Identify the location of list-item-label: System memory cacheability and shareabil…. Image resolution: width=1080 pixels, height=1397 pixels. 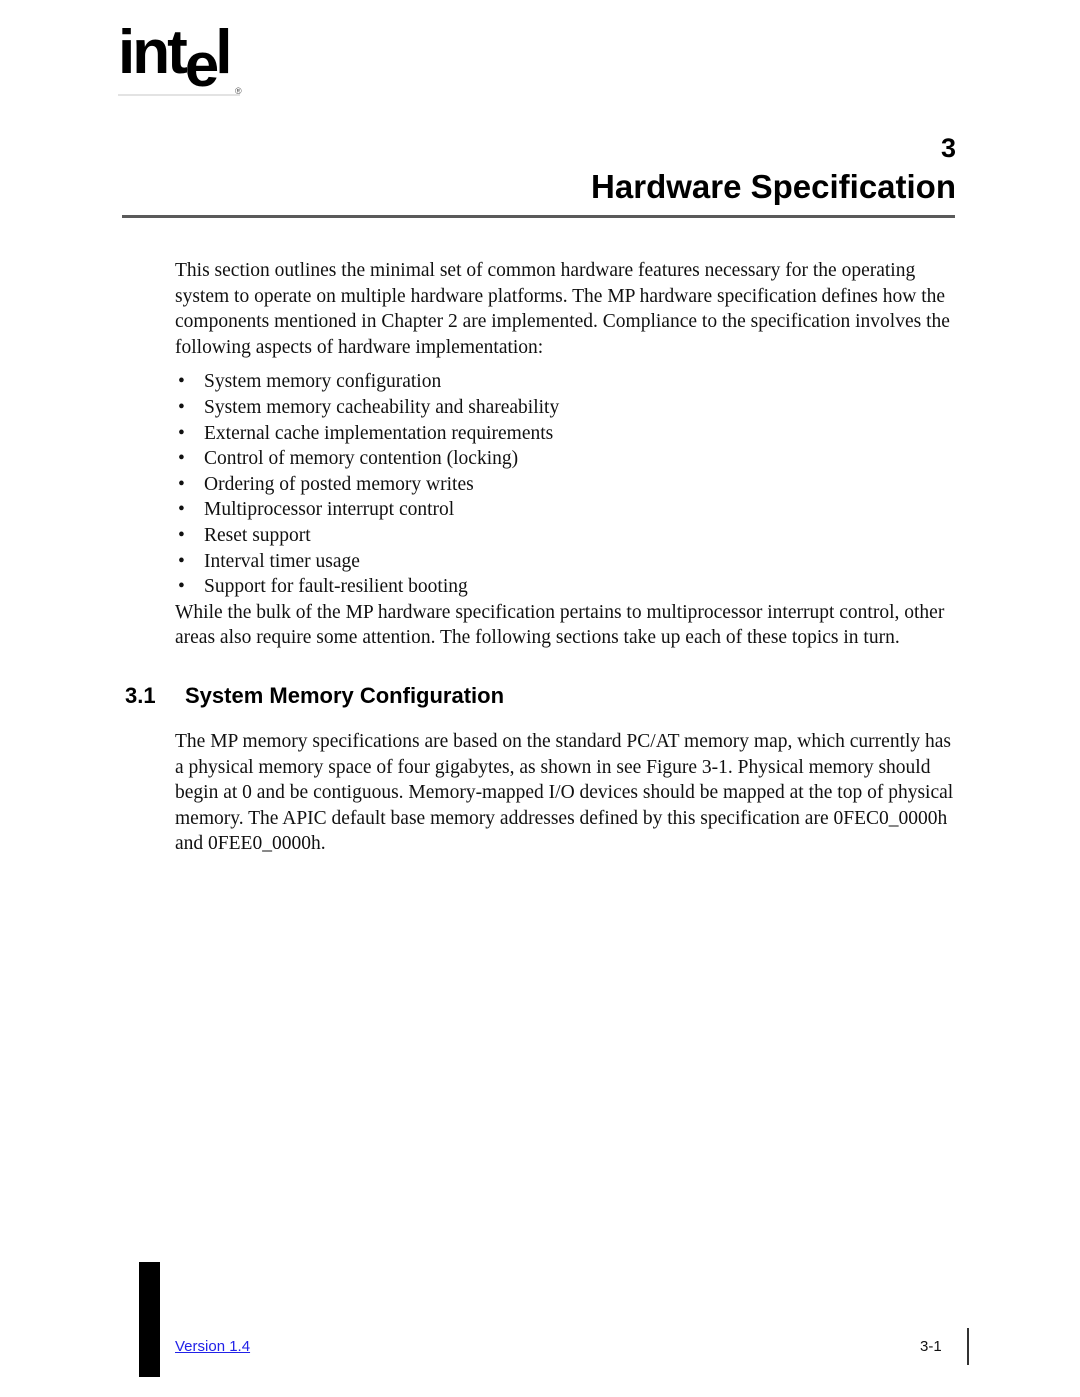
(382, 407).